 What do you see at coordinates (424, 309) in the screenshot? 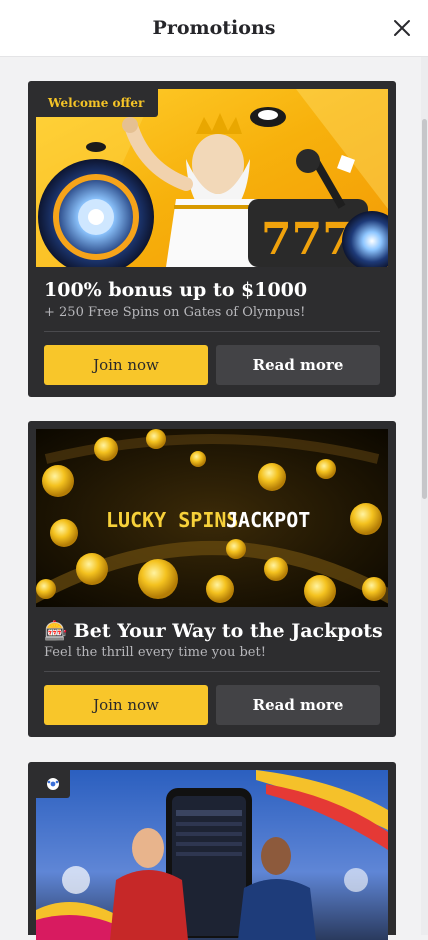
I see `scroll-thumb` at bounding box center [424, 309].